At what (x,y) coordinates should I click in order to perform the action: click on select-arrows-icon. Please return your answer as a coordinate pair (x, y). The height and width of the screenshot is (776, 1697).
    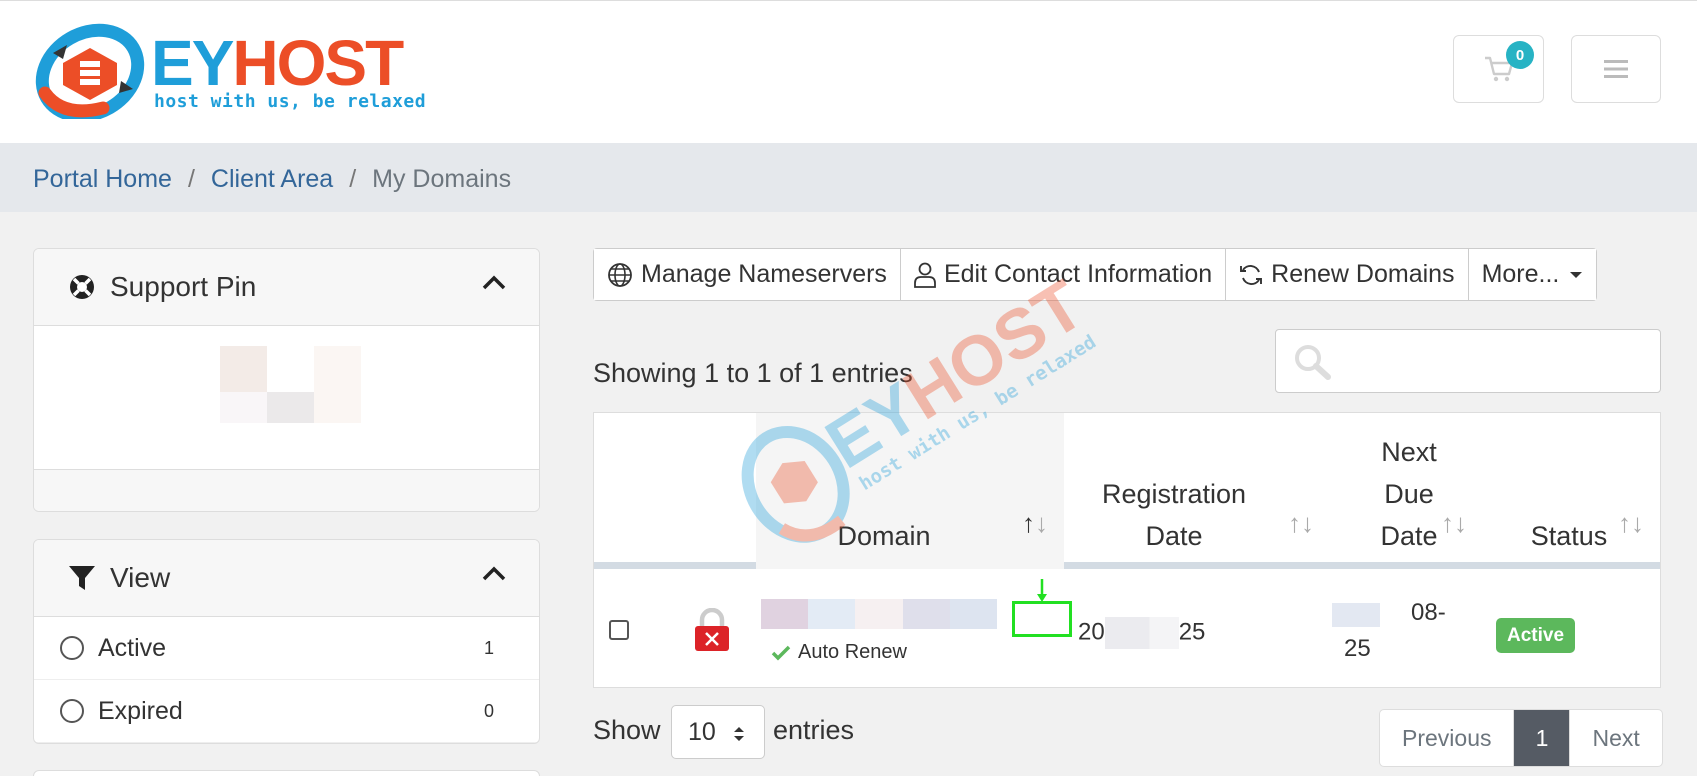
    Looking at the image, I should click on (739, 734).